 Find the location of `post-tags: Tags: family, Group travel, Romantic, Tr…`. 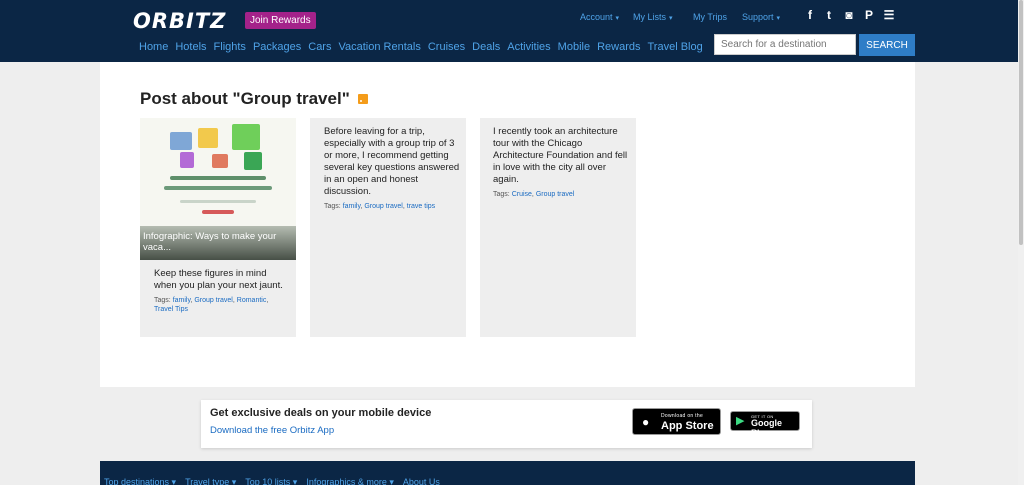

post-tags: Tags: family, Group travel, Romantic, Tr… is located at coordinates (211, 305).